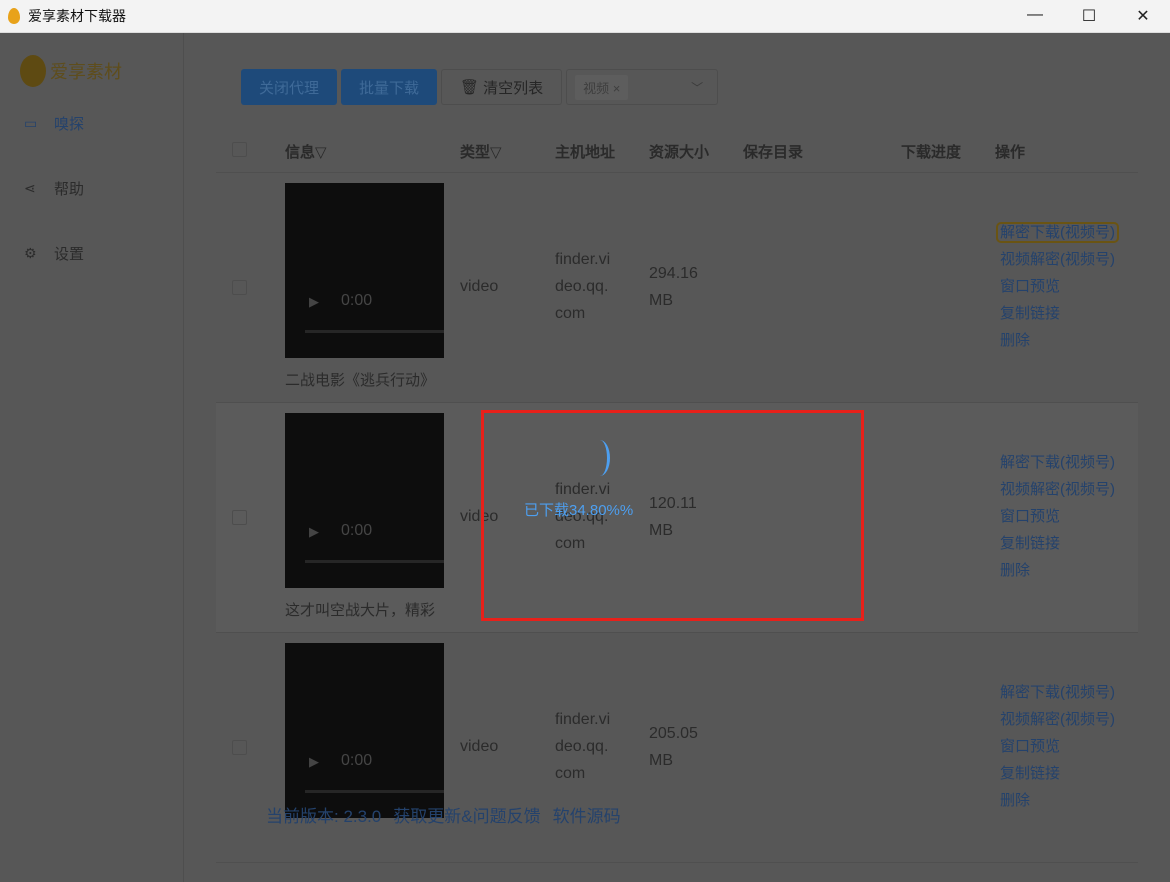 This screenshot has width=1170, height=882. Describe the element at coordinates (513, 88) in the screenshot. I see `clear-list-label: 清空列表` at that location.